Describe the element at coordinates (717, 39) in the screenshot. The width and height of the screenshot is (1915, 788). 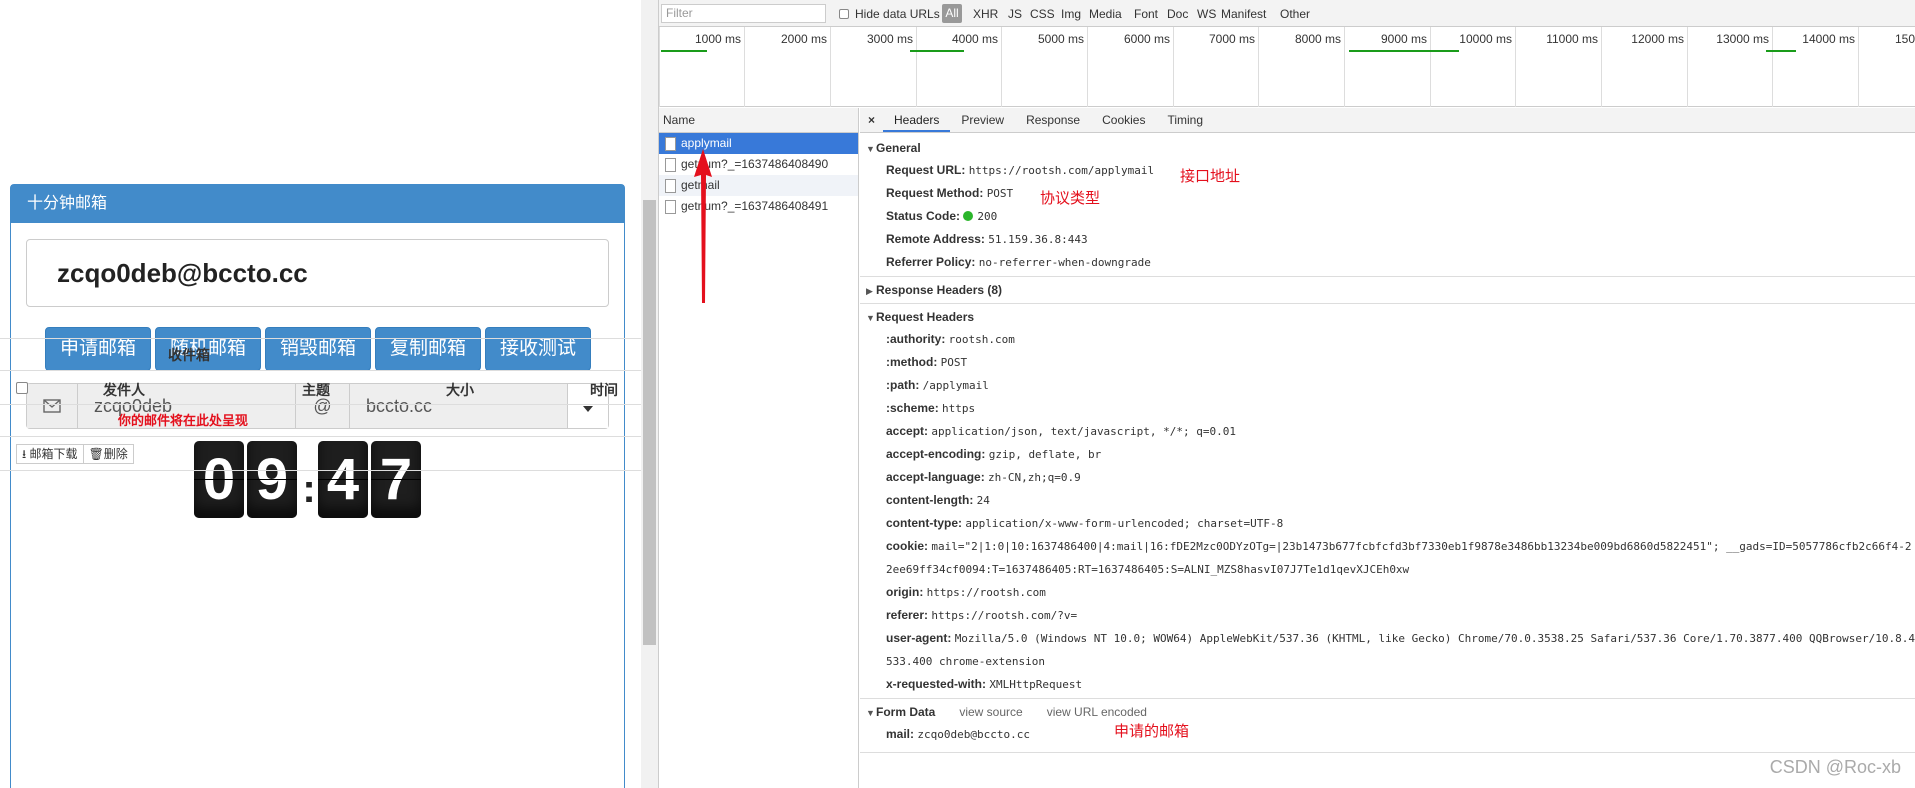
I see `timeline-tick: 1000 ms` at that location.